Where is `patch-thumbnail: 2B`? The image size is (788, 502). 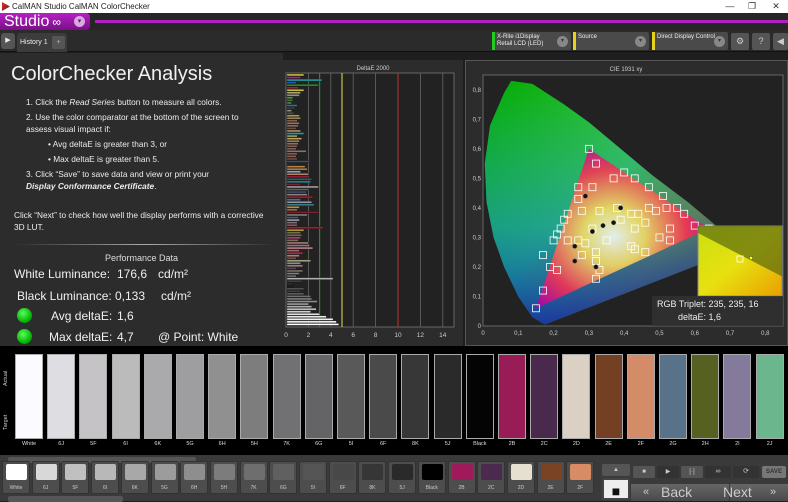 patch-thumbnail: 2B is located at coordinates (461, 477).